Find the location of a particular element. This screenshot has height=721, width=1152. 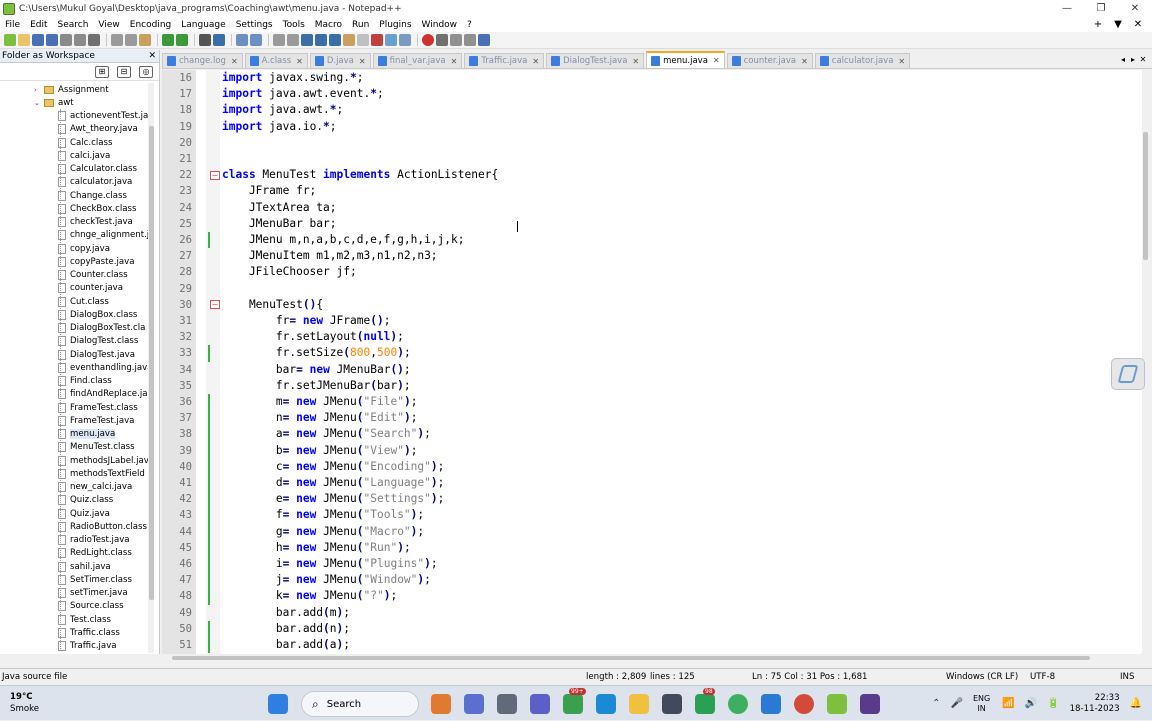

tree-folder-assignment: › Assignment is located at coordinates (74, 89).